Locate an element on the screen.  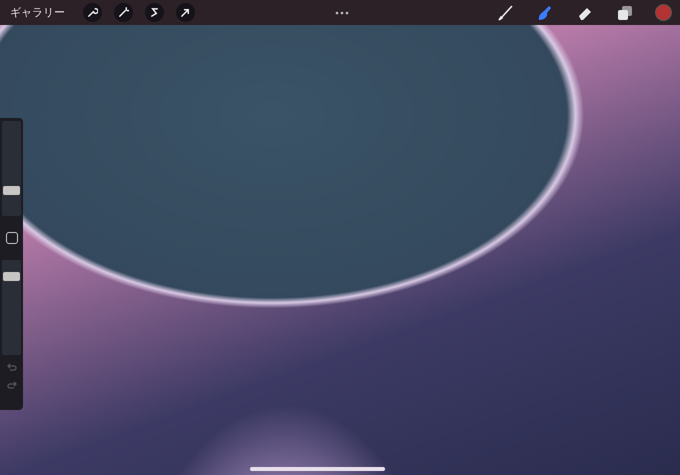
magic-wand-icon is located at coordinates (123, 12).